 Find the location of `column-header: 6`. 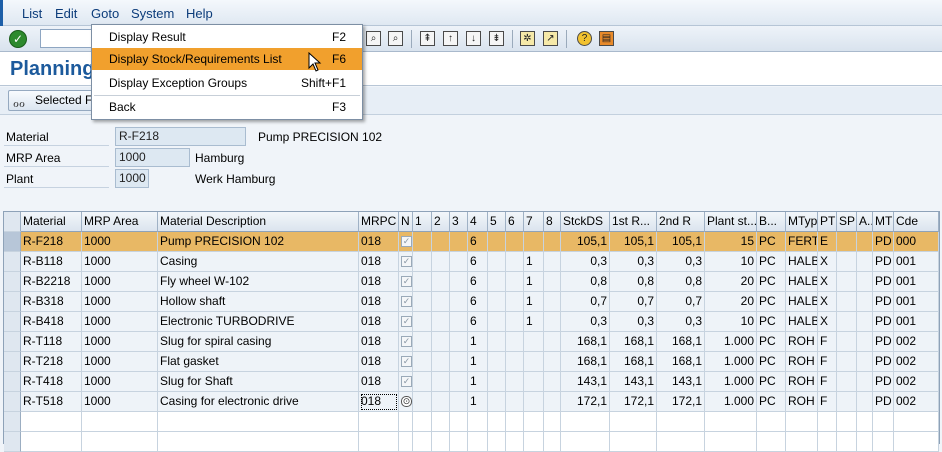

column-header: 6 is located at coordinates (515, 222).